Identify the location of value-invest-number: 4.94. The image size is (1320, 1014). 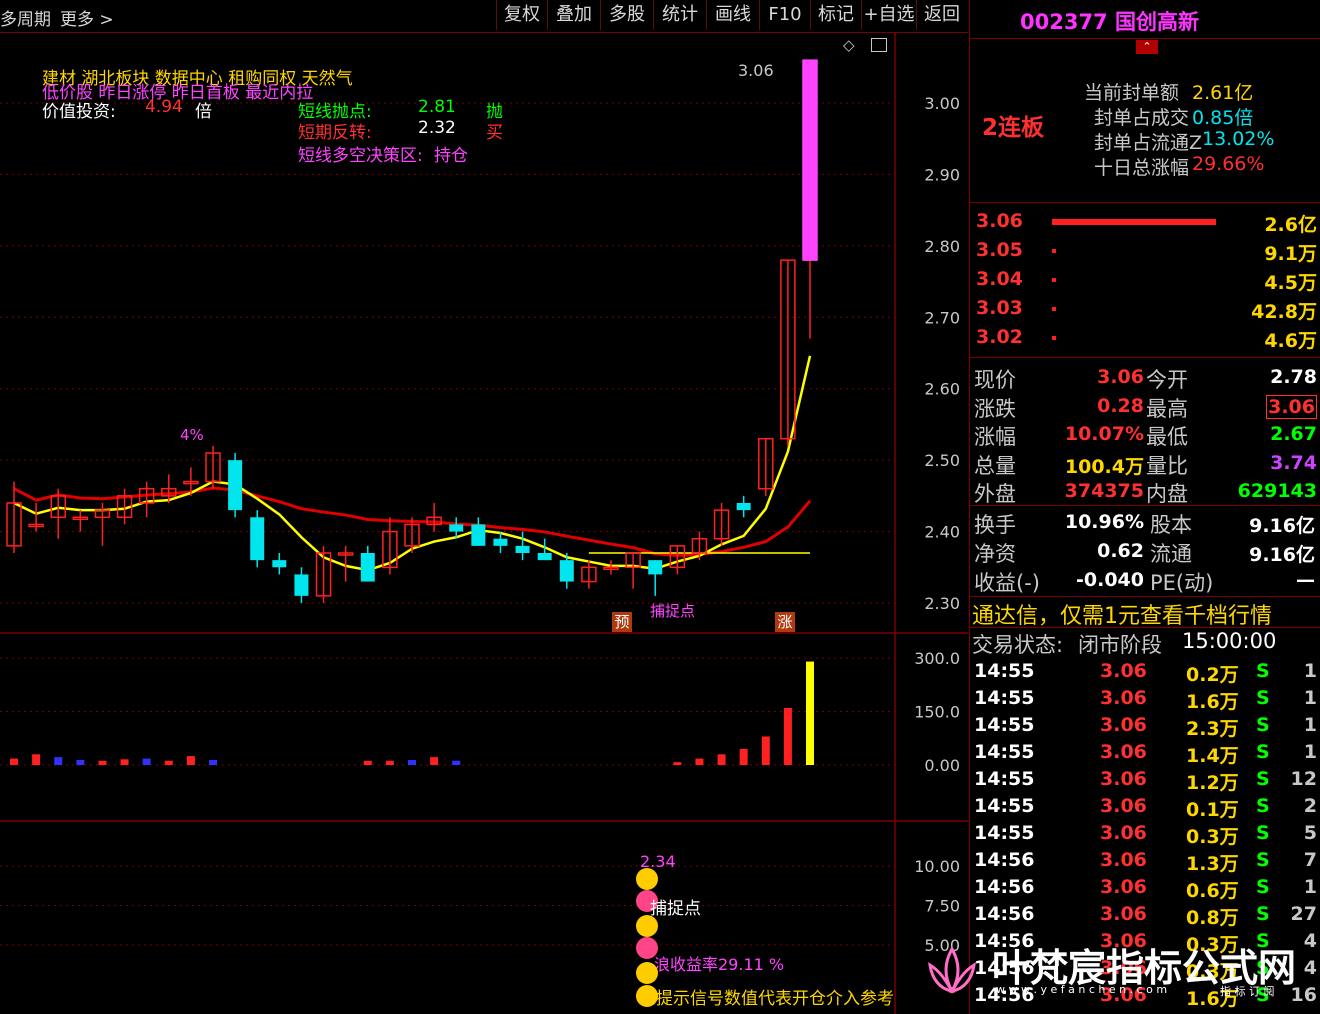
(164, 107).